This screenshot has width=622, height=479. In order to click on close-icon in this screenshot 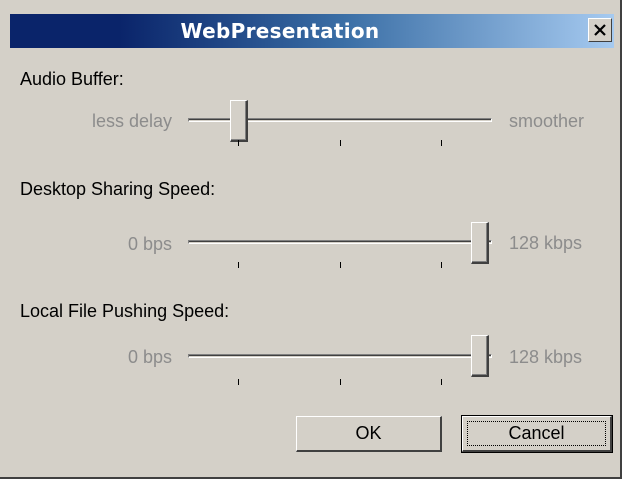, I will do `click(600, 30)`.